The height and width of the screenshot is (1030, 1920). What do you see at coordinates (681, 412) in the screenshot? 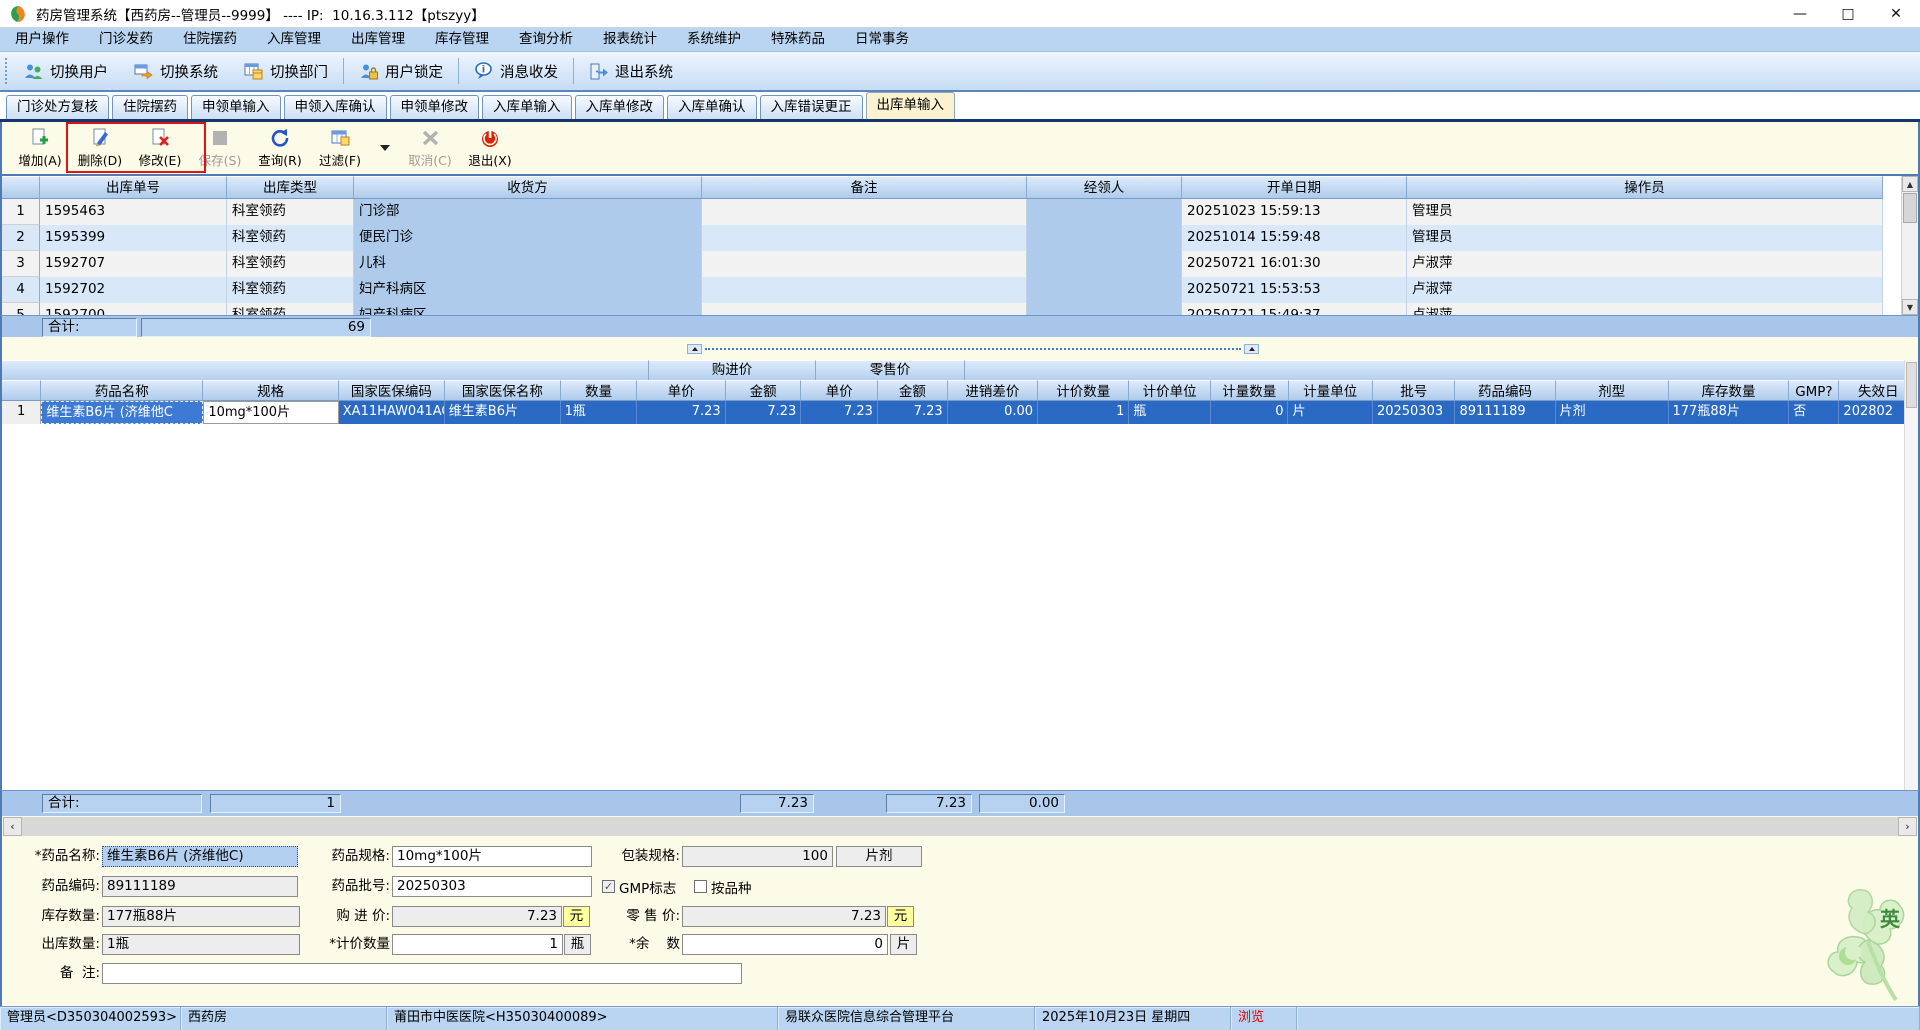
I see `purchase-price-cell: 7.23` at bounding box center [681, 412].